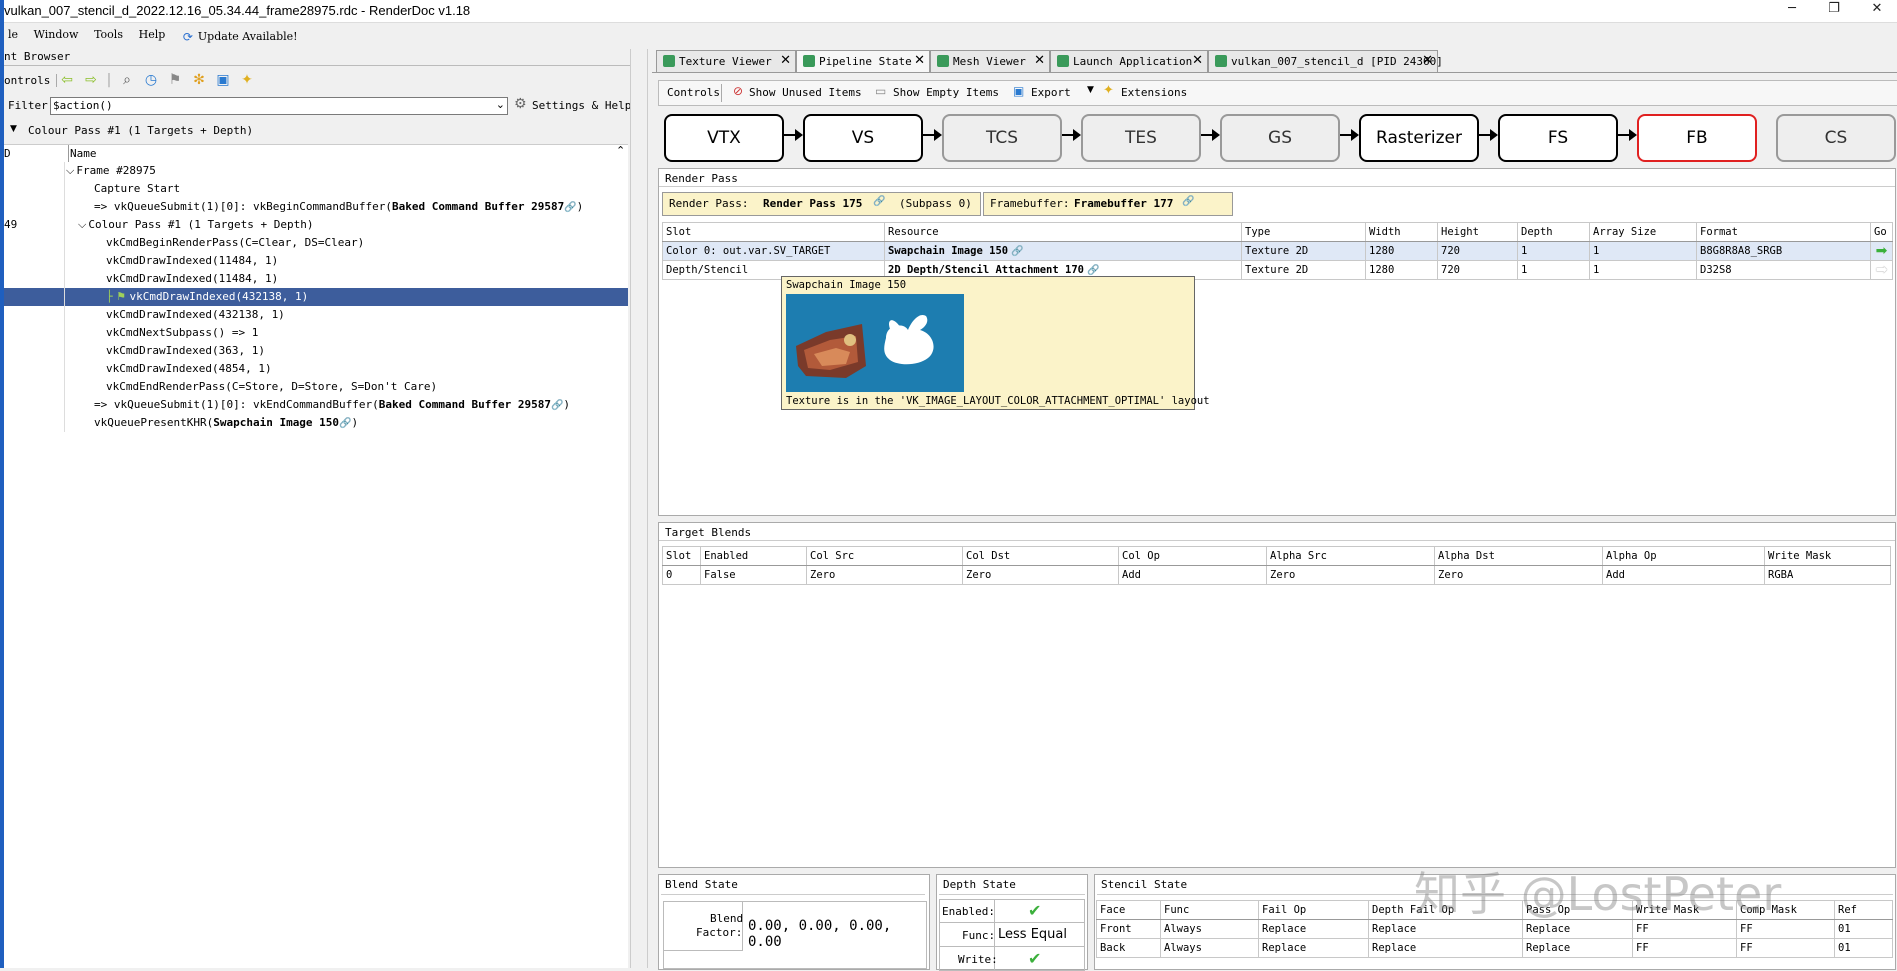 The height and width of the screenshot is (971, 1897). What do you see at coordinates (1063, 232) in the screenshot?
I see `column-header: Resource` at bounding box center [1063, 232].